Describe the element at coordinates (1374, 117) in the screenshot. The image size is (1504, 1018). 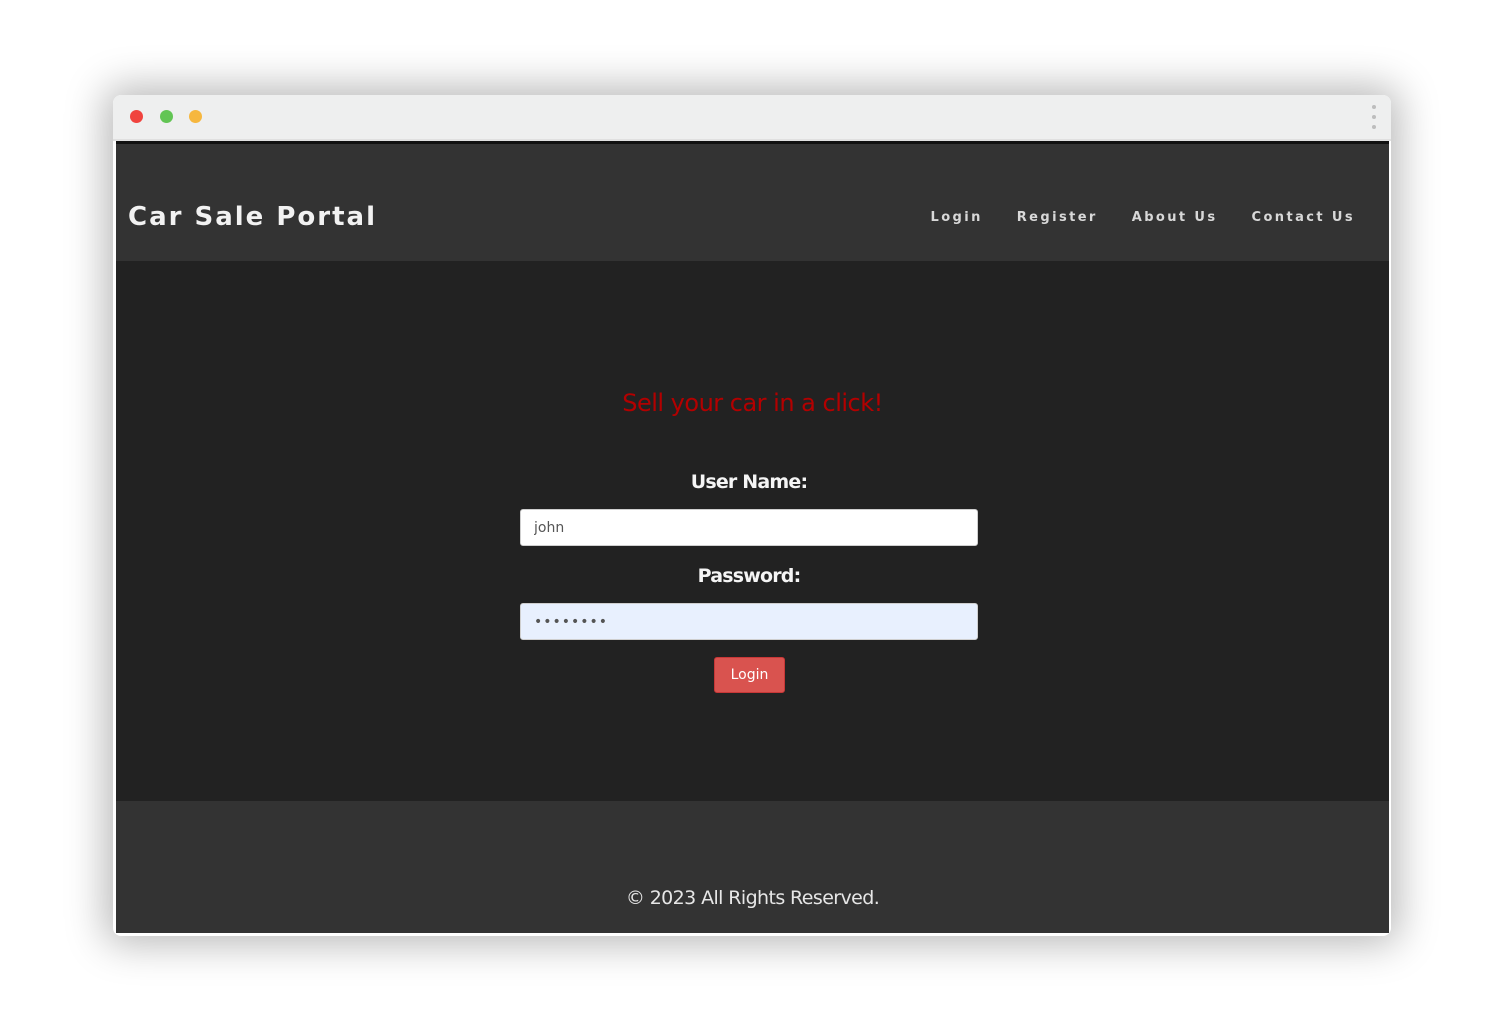
I see `kebab-menu-icon` at that location.